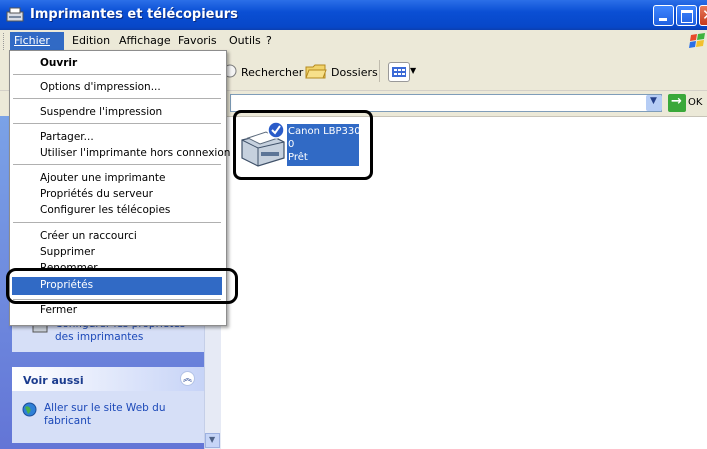  What do you see at coordinates (53, 380) in the screenshot?
I see `see-also-title: Voir aussi` at bounding box center [53, 380].